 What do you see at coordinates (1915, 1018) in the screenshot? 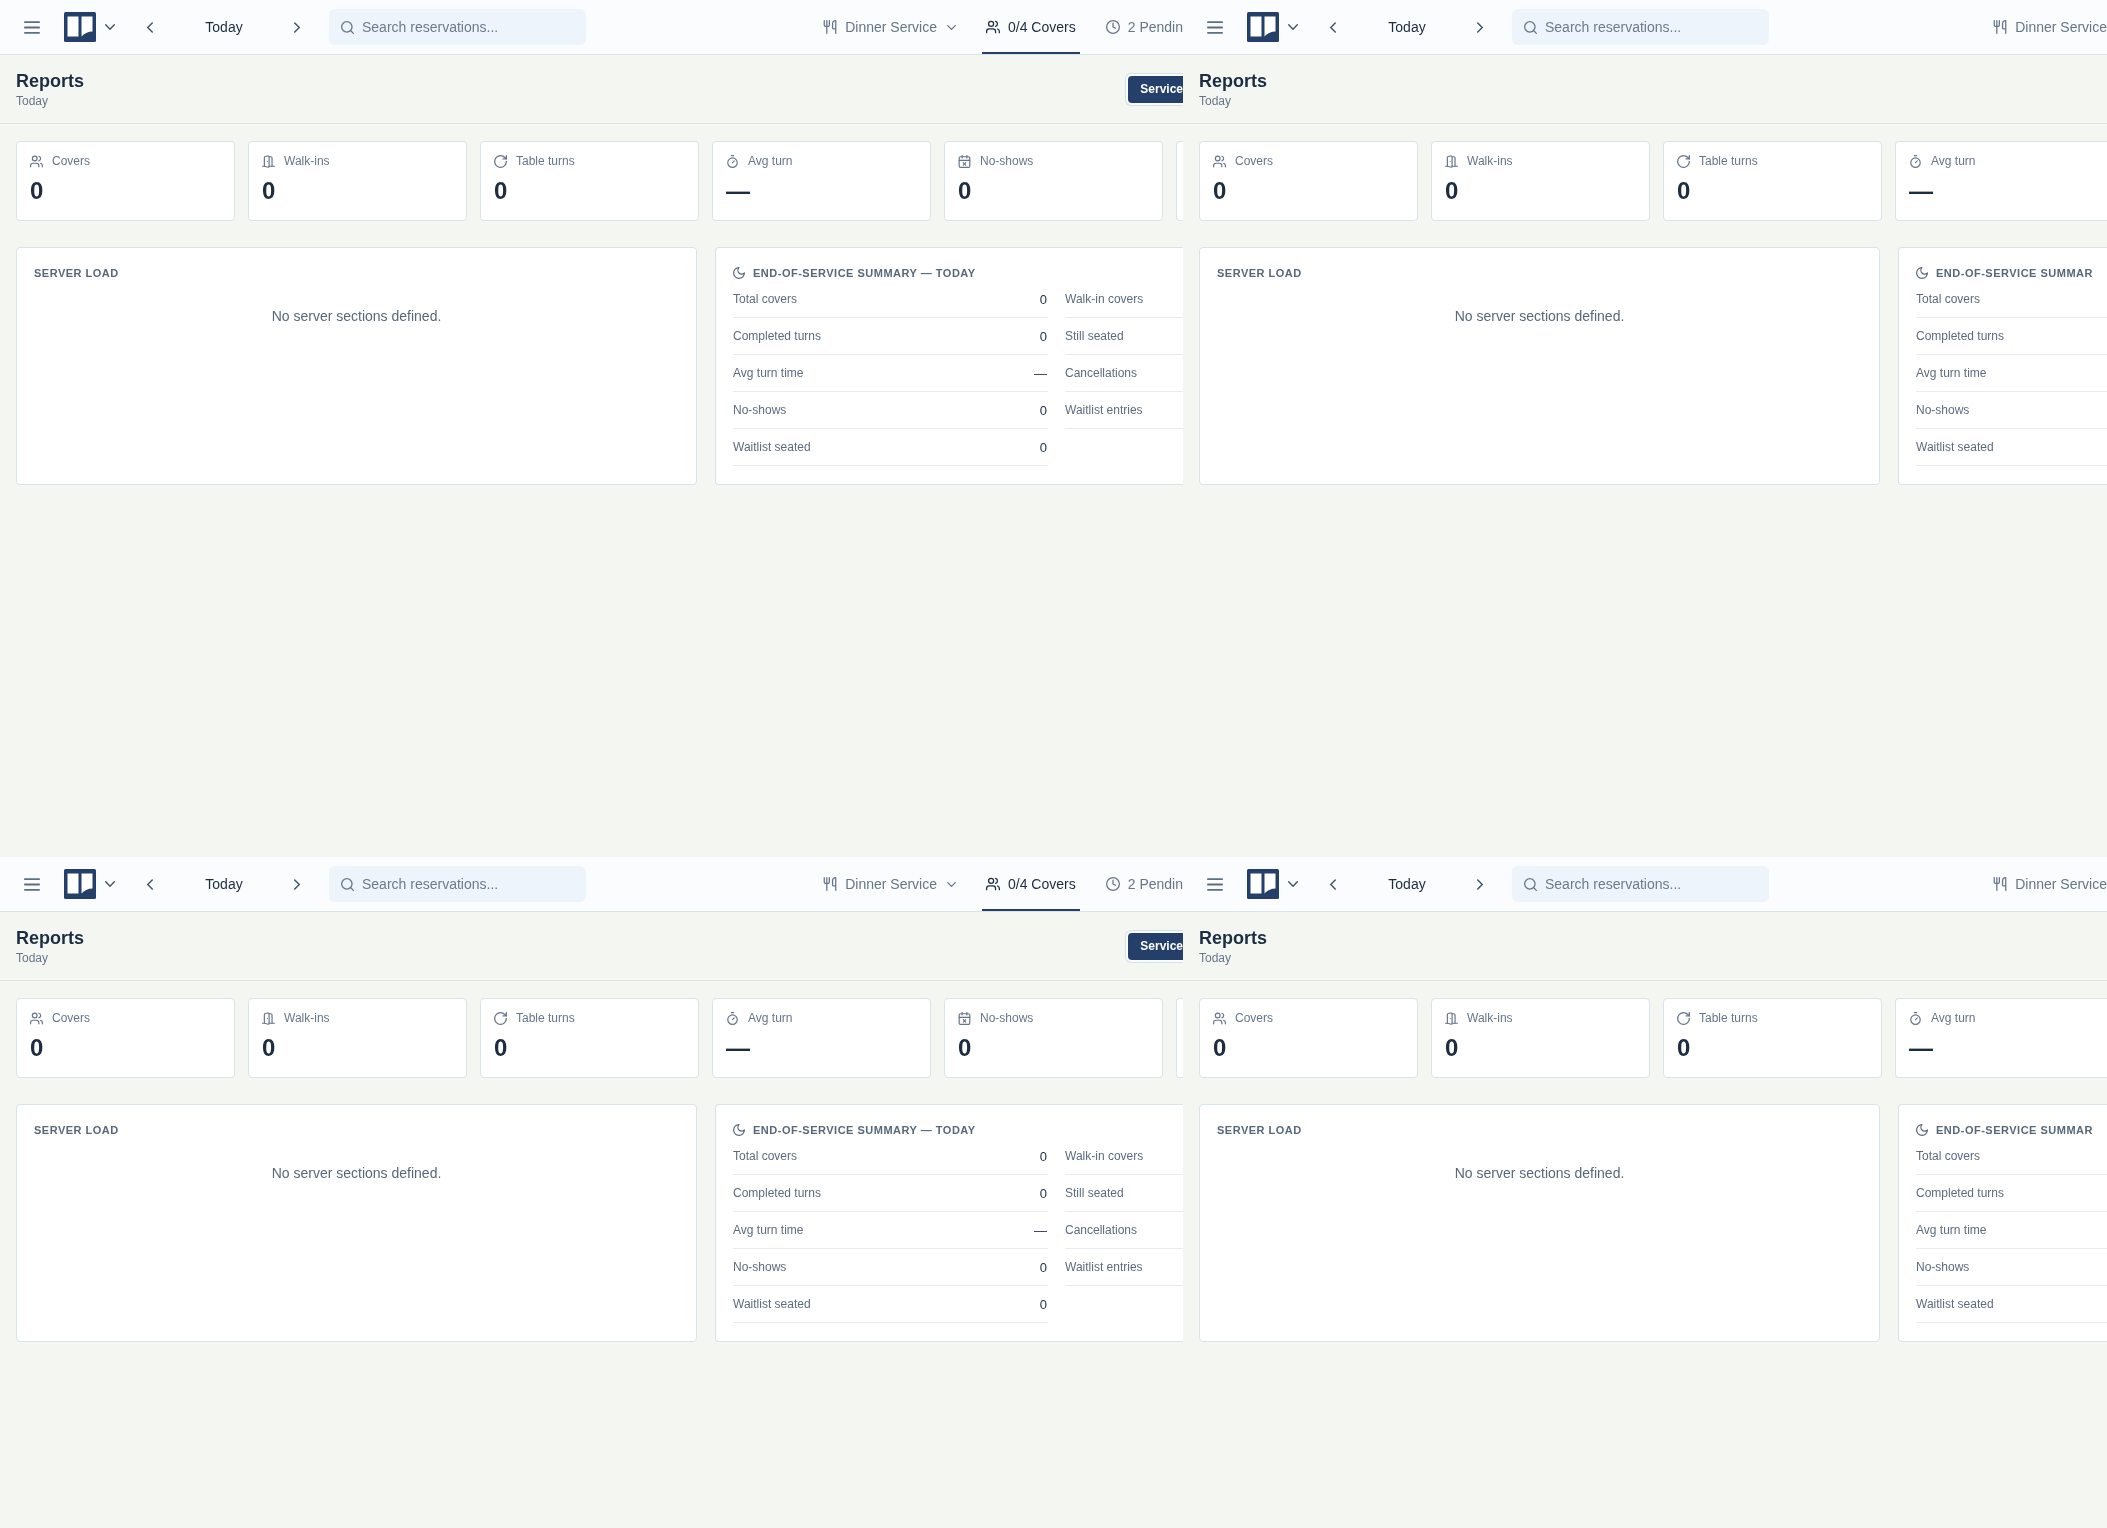
I see `stopwatch-icon` at bounding box center [1915, 1018].